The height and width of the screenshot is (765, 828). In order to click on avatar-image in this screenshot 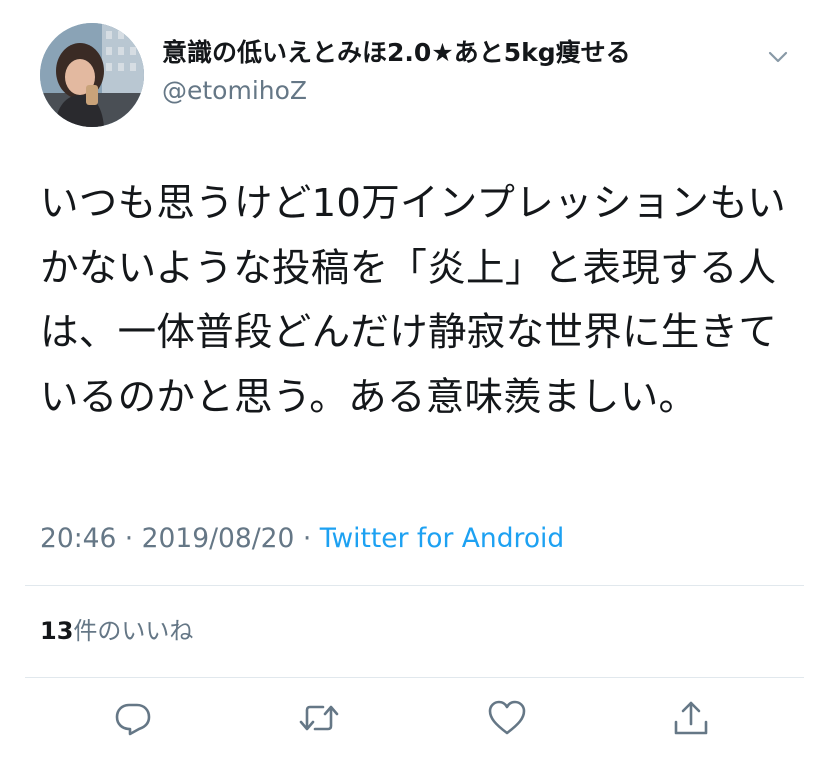, I will do `click(92, 75)`.